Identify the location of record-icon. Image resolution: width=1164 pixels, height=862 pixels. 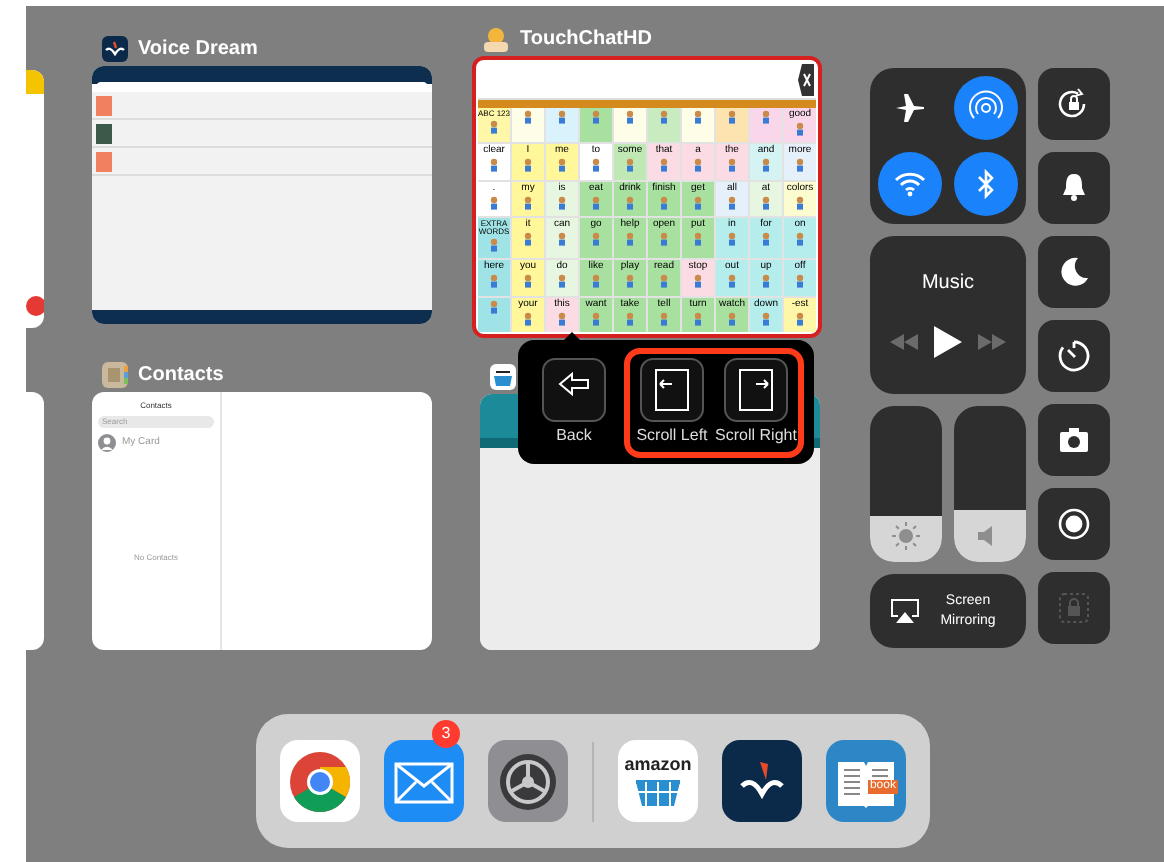
(1074, 524).